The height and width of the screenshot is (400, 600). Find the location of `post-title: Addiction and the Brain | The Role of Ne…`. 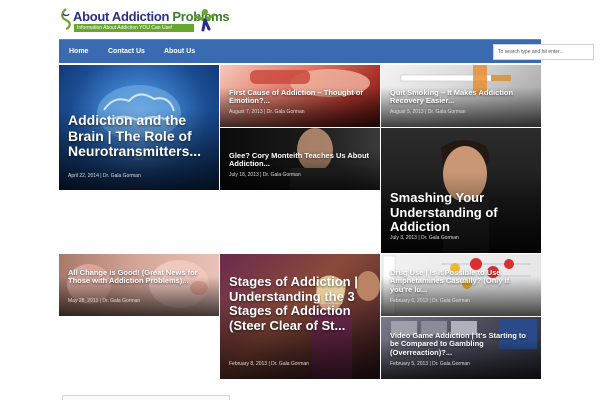

post-title: Addiction and the Brain | The Role of Ne… is located at coordinates (139, 136).